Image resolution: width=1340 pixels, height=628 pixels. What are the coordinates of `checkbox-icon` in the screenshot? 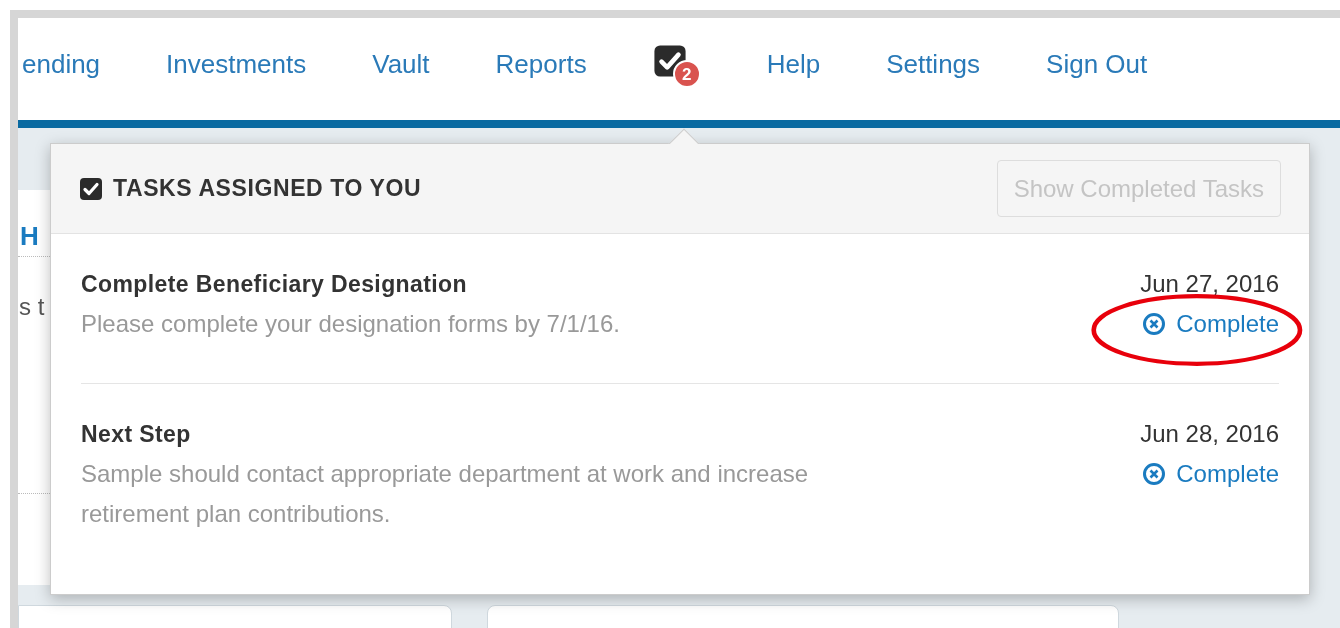 It's located at (91, 188).